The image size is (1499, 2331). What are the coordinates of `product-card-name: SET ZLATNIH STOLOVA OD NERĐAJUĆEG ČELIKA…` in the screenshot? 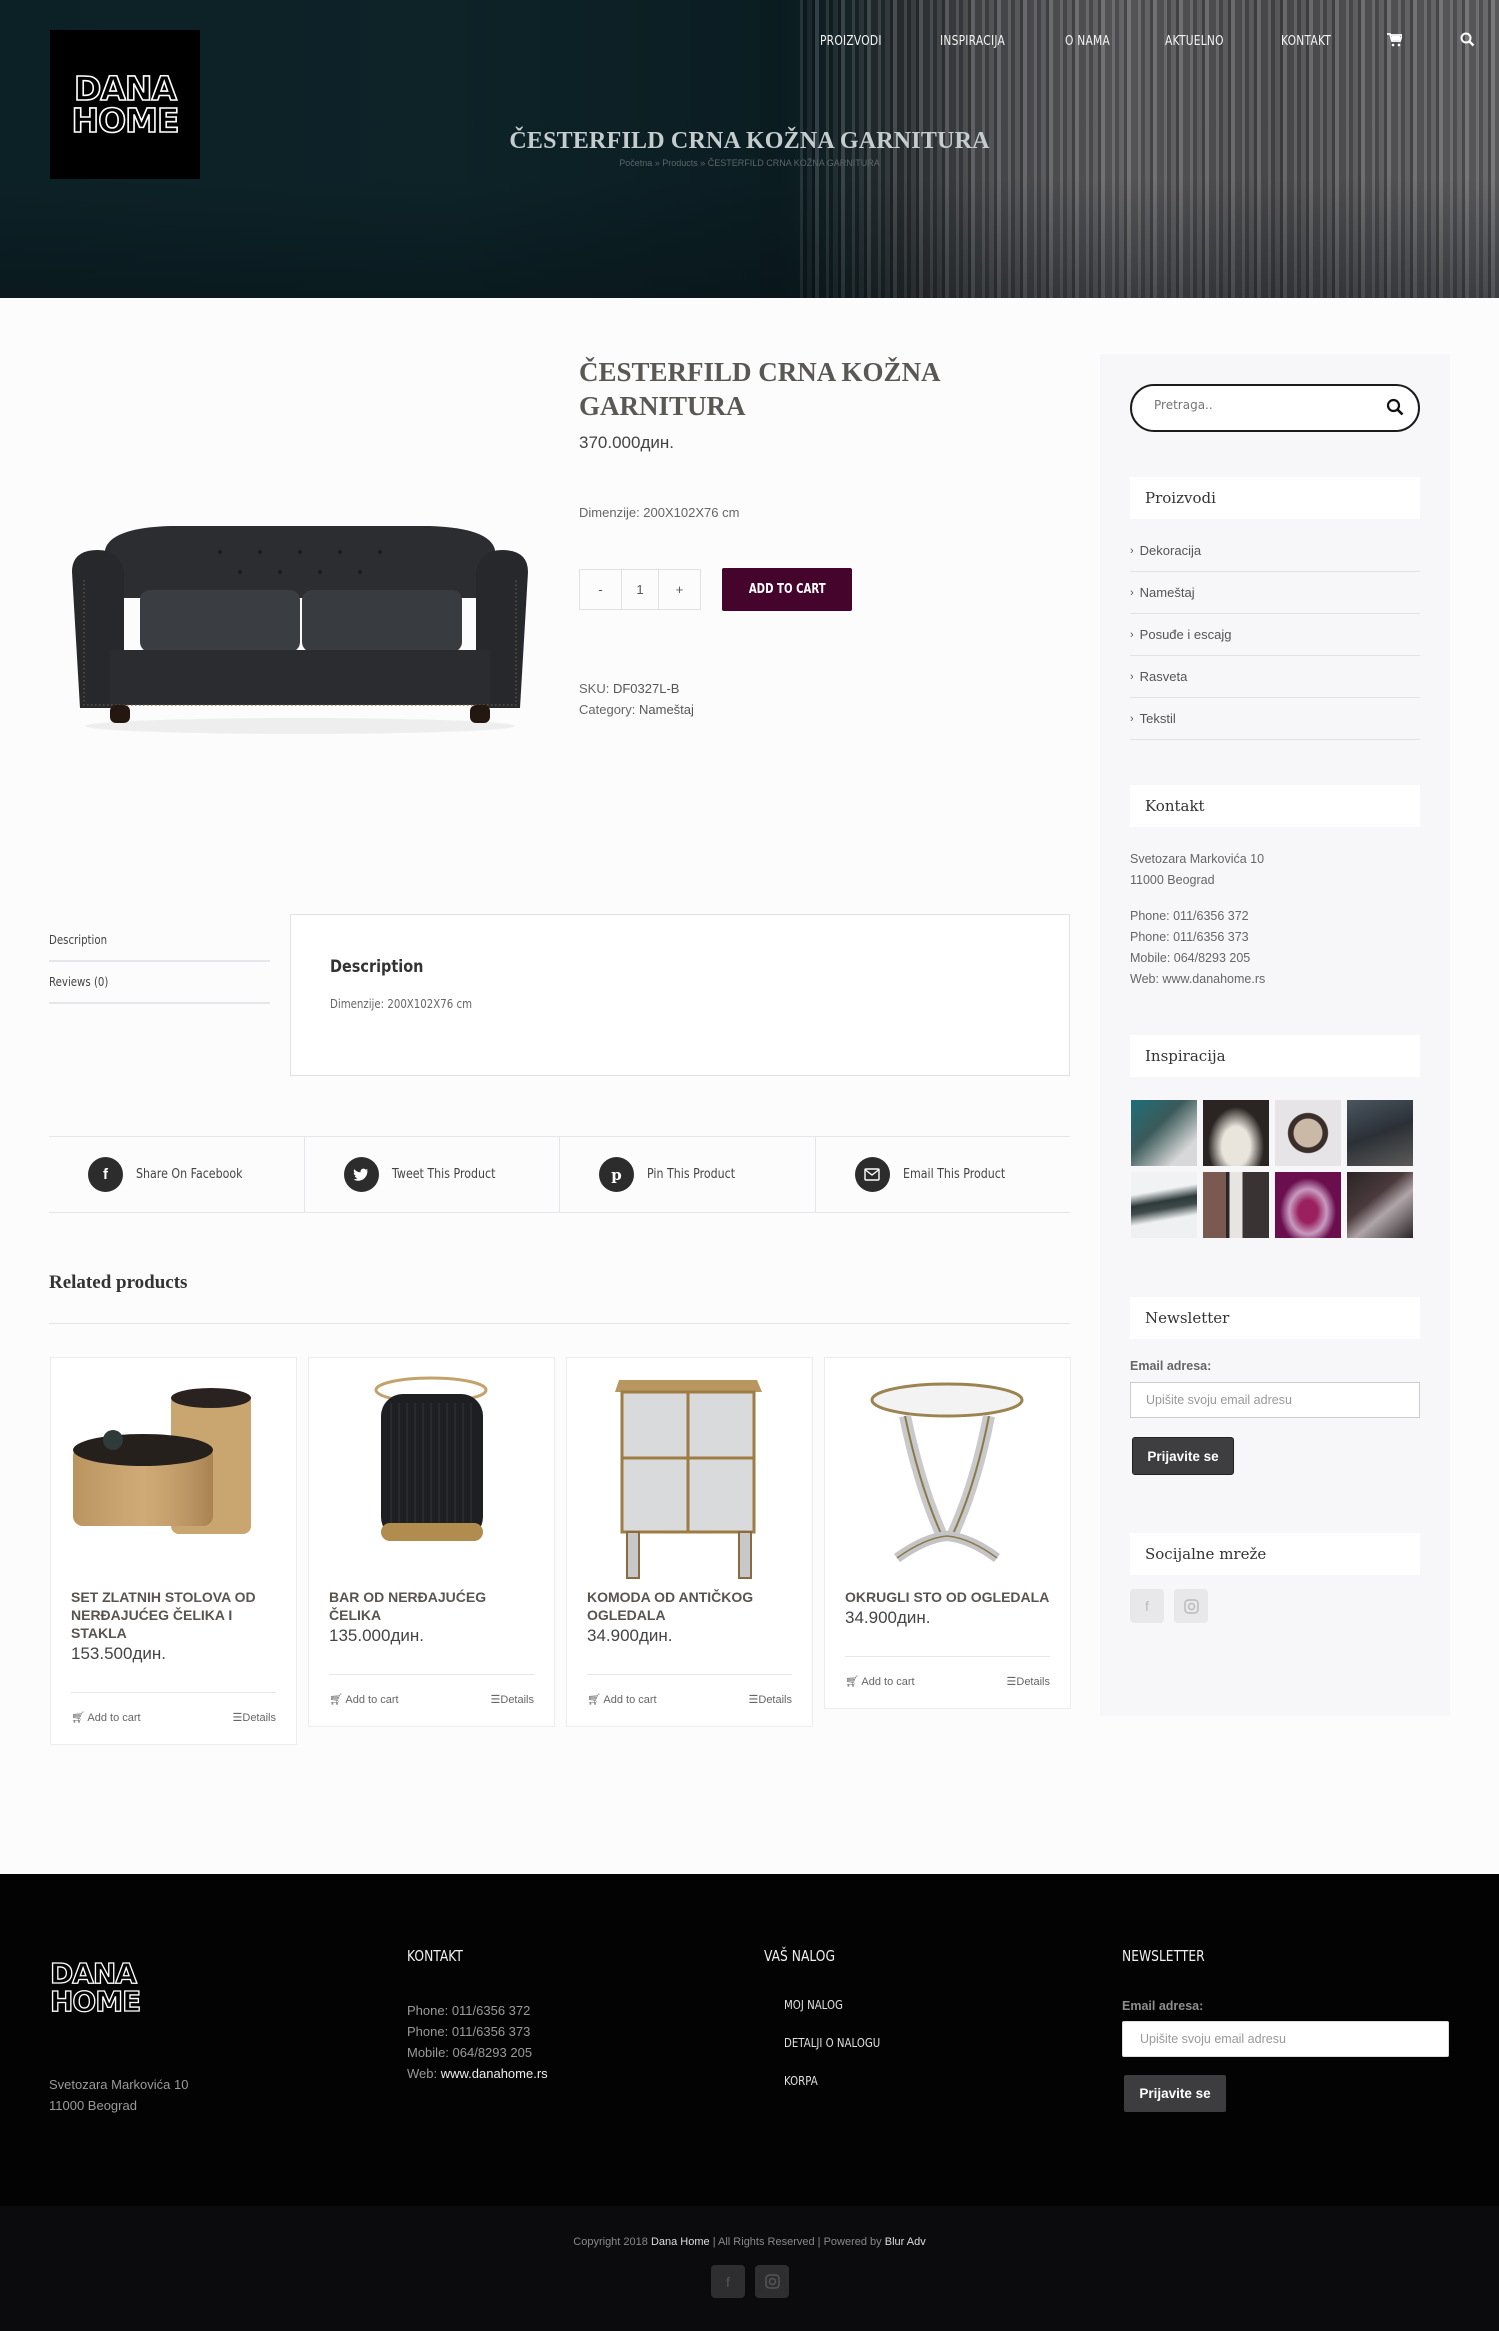 It's located at (173, 1615).